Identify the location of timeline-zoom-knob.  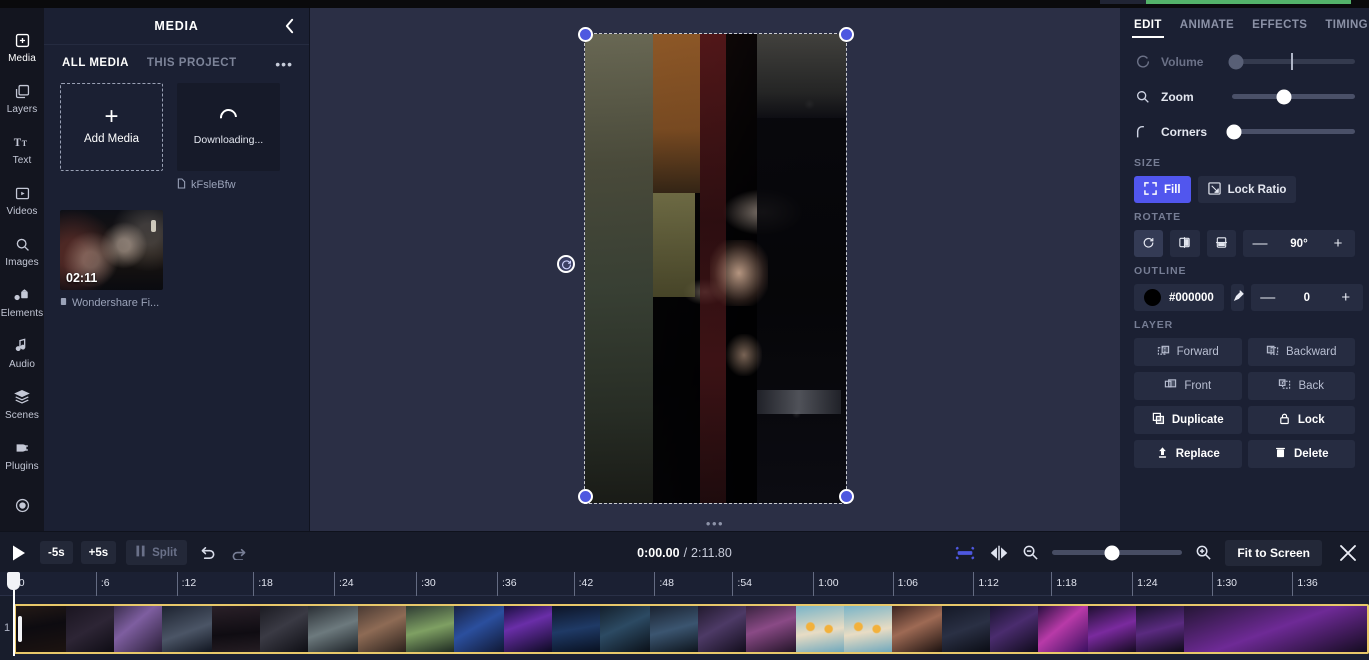
(1112, 552).